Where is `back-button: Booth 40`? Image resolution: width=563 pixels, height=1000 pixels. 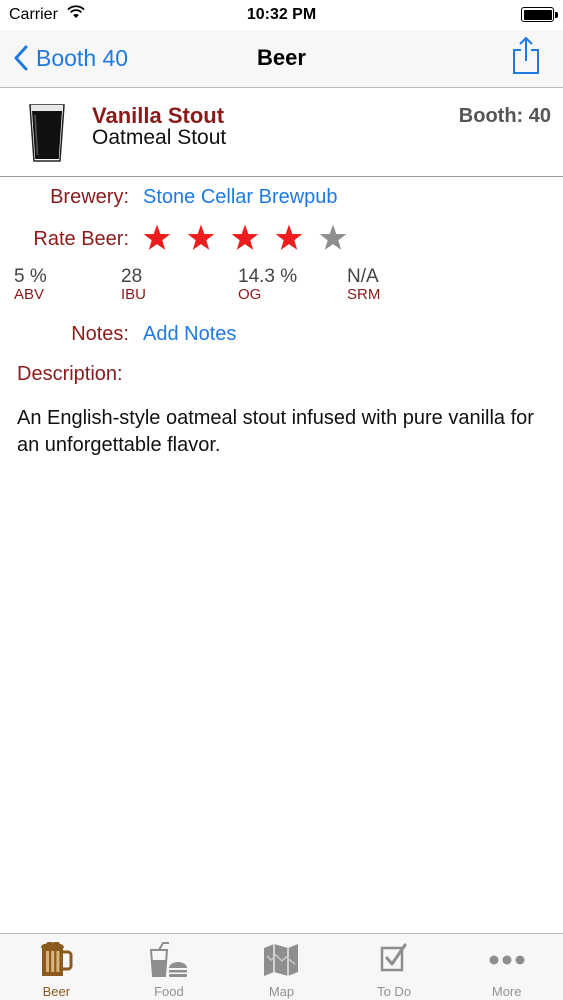
back-button: Booth 40 is located at coordinates (71, 58).